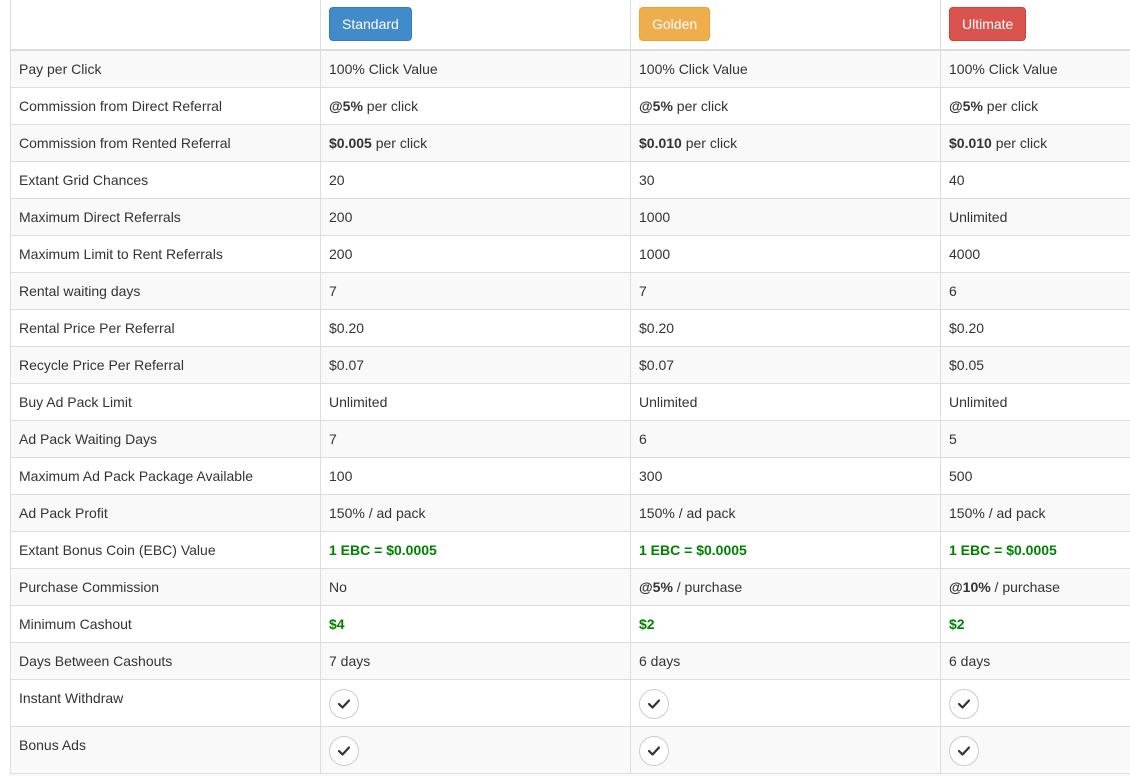 This screenshot has height=776, width=1130. I want to click on feature-label: Ad Pack Profit, so click(165, 512).